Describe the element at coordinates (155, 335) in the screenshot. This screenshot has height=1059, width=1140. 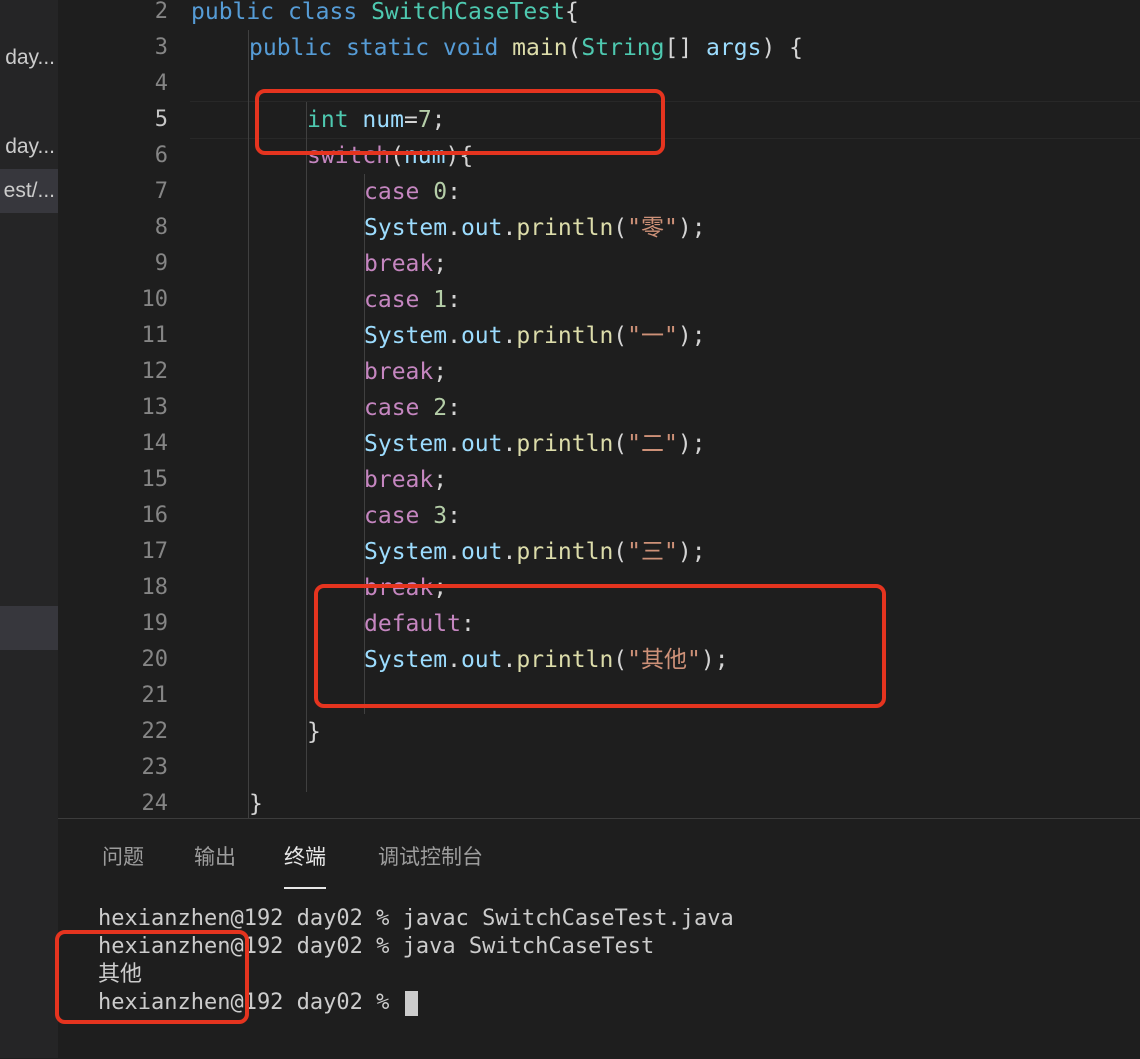
I see `line-number: 11` at that location.